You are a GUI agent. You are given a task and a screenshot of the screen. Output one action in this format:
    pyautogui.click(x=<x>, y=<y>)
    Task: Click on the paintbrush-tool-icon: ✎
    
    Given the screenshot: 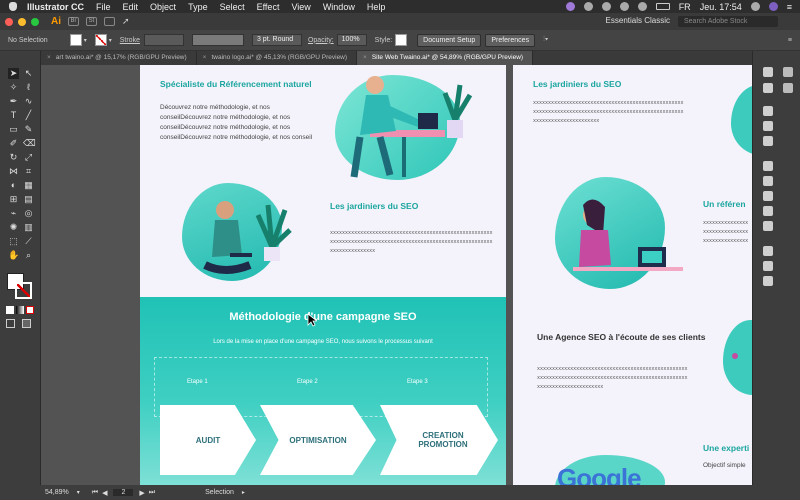 What is the action you would take?
    pyautogui.click(x=28, y=129)
    